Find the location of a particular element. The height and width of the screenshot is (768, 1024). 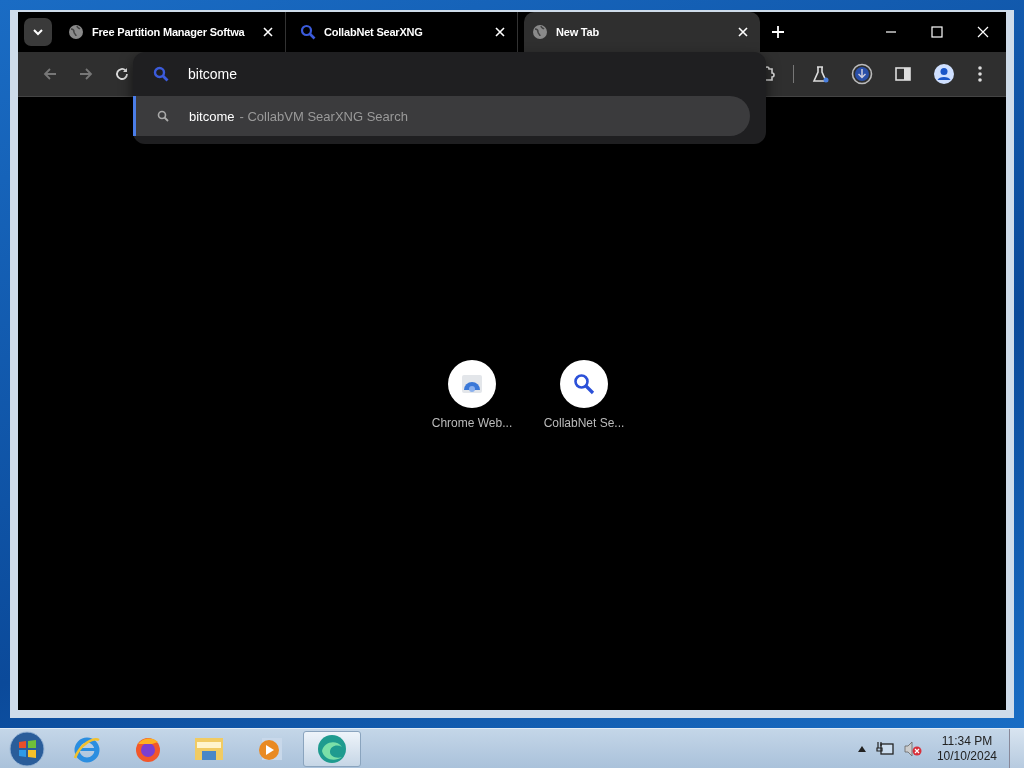

tab-title: New Tab is located at coordinates (578, 32).